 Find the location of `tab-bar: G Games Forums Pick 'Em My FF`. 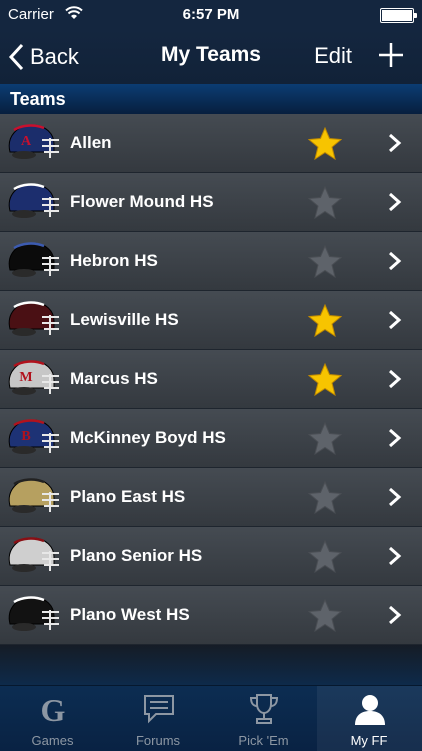

tab-bar: G Games Forums Pick 'Em My FF is located at coordinates (211, 718).